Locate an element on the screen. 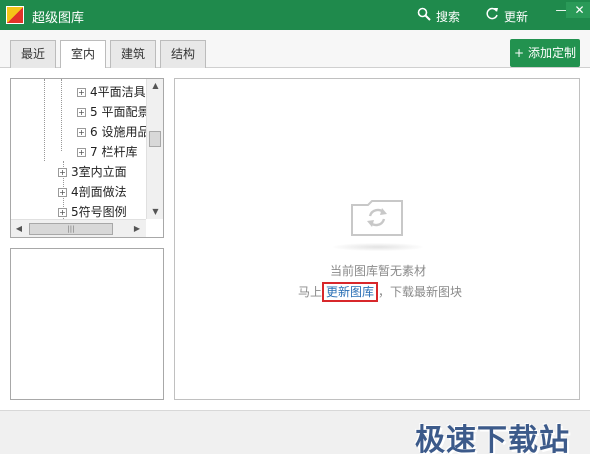  tree-item-label: 6 设施用品 is located at coordinates (120, 132).